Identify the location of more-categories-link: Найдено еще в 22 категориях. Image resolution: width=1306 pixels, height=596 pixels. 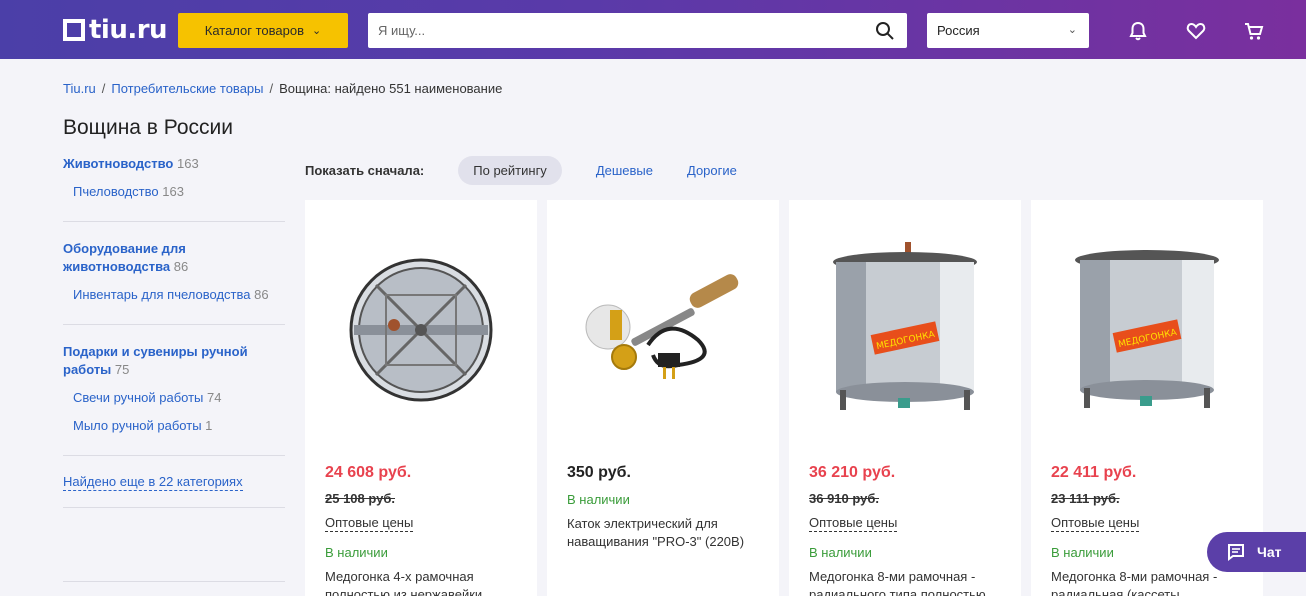
(153, 482).